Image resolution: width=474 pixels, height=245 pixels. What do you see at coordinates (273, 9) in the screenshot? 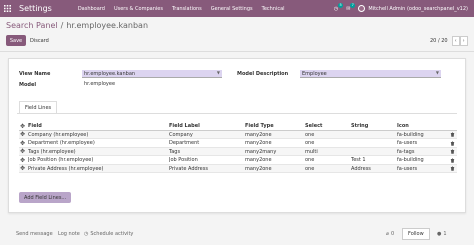
I see `menu-technical: Technical` at bounding box center [273, 9].